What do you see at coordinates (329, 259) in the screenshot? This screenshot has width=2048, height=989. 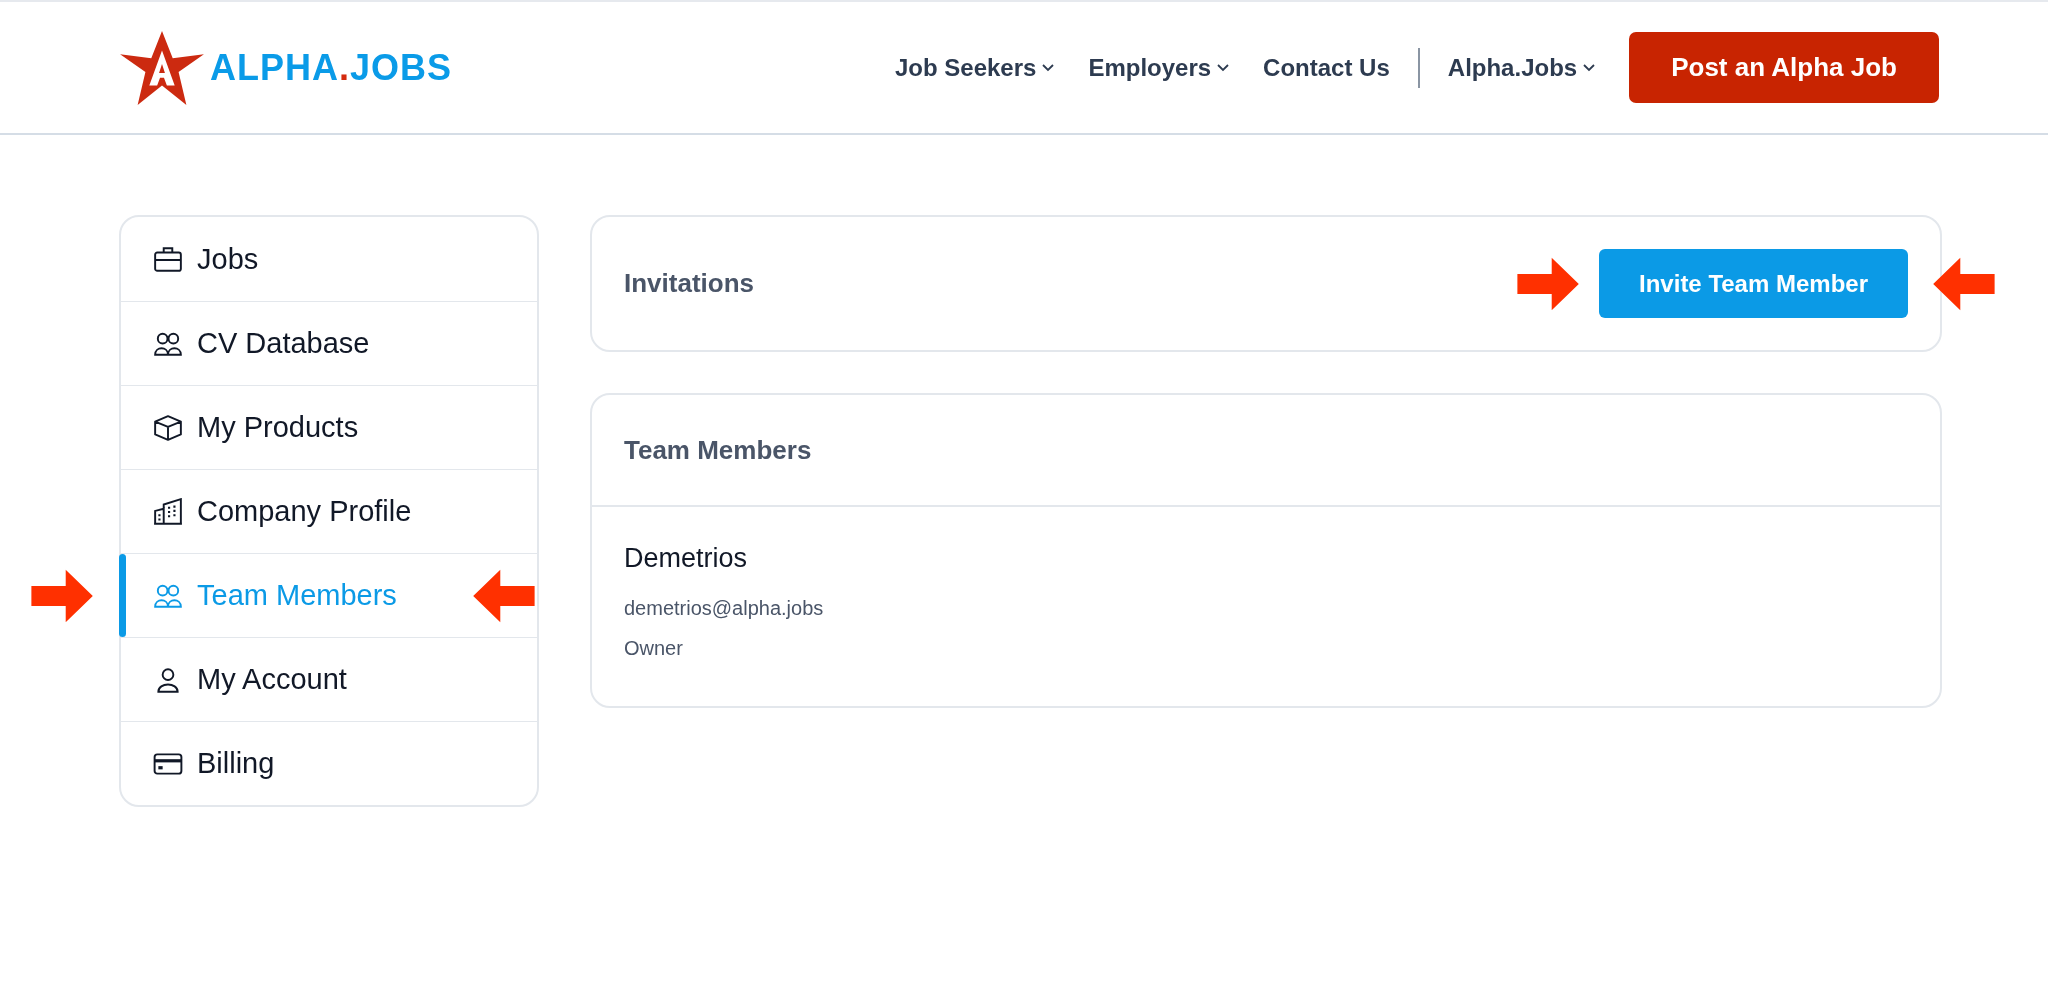 I see `sidebar-item: Jobs` at bounding box center [329, 259].